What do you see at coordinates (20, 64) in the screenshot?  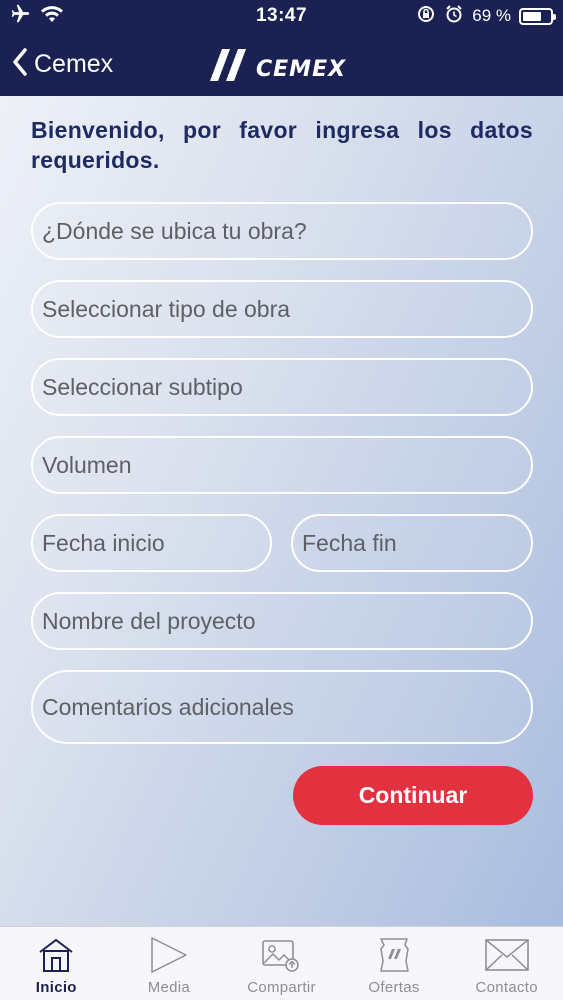 I see `chevron-left-icon` at bounding box center [20, 64].